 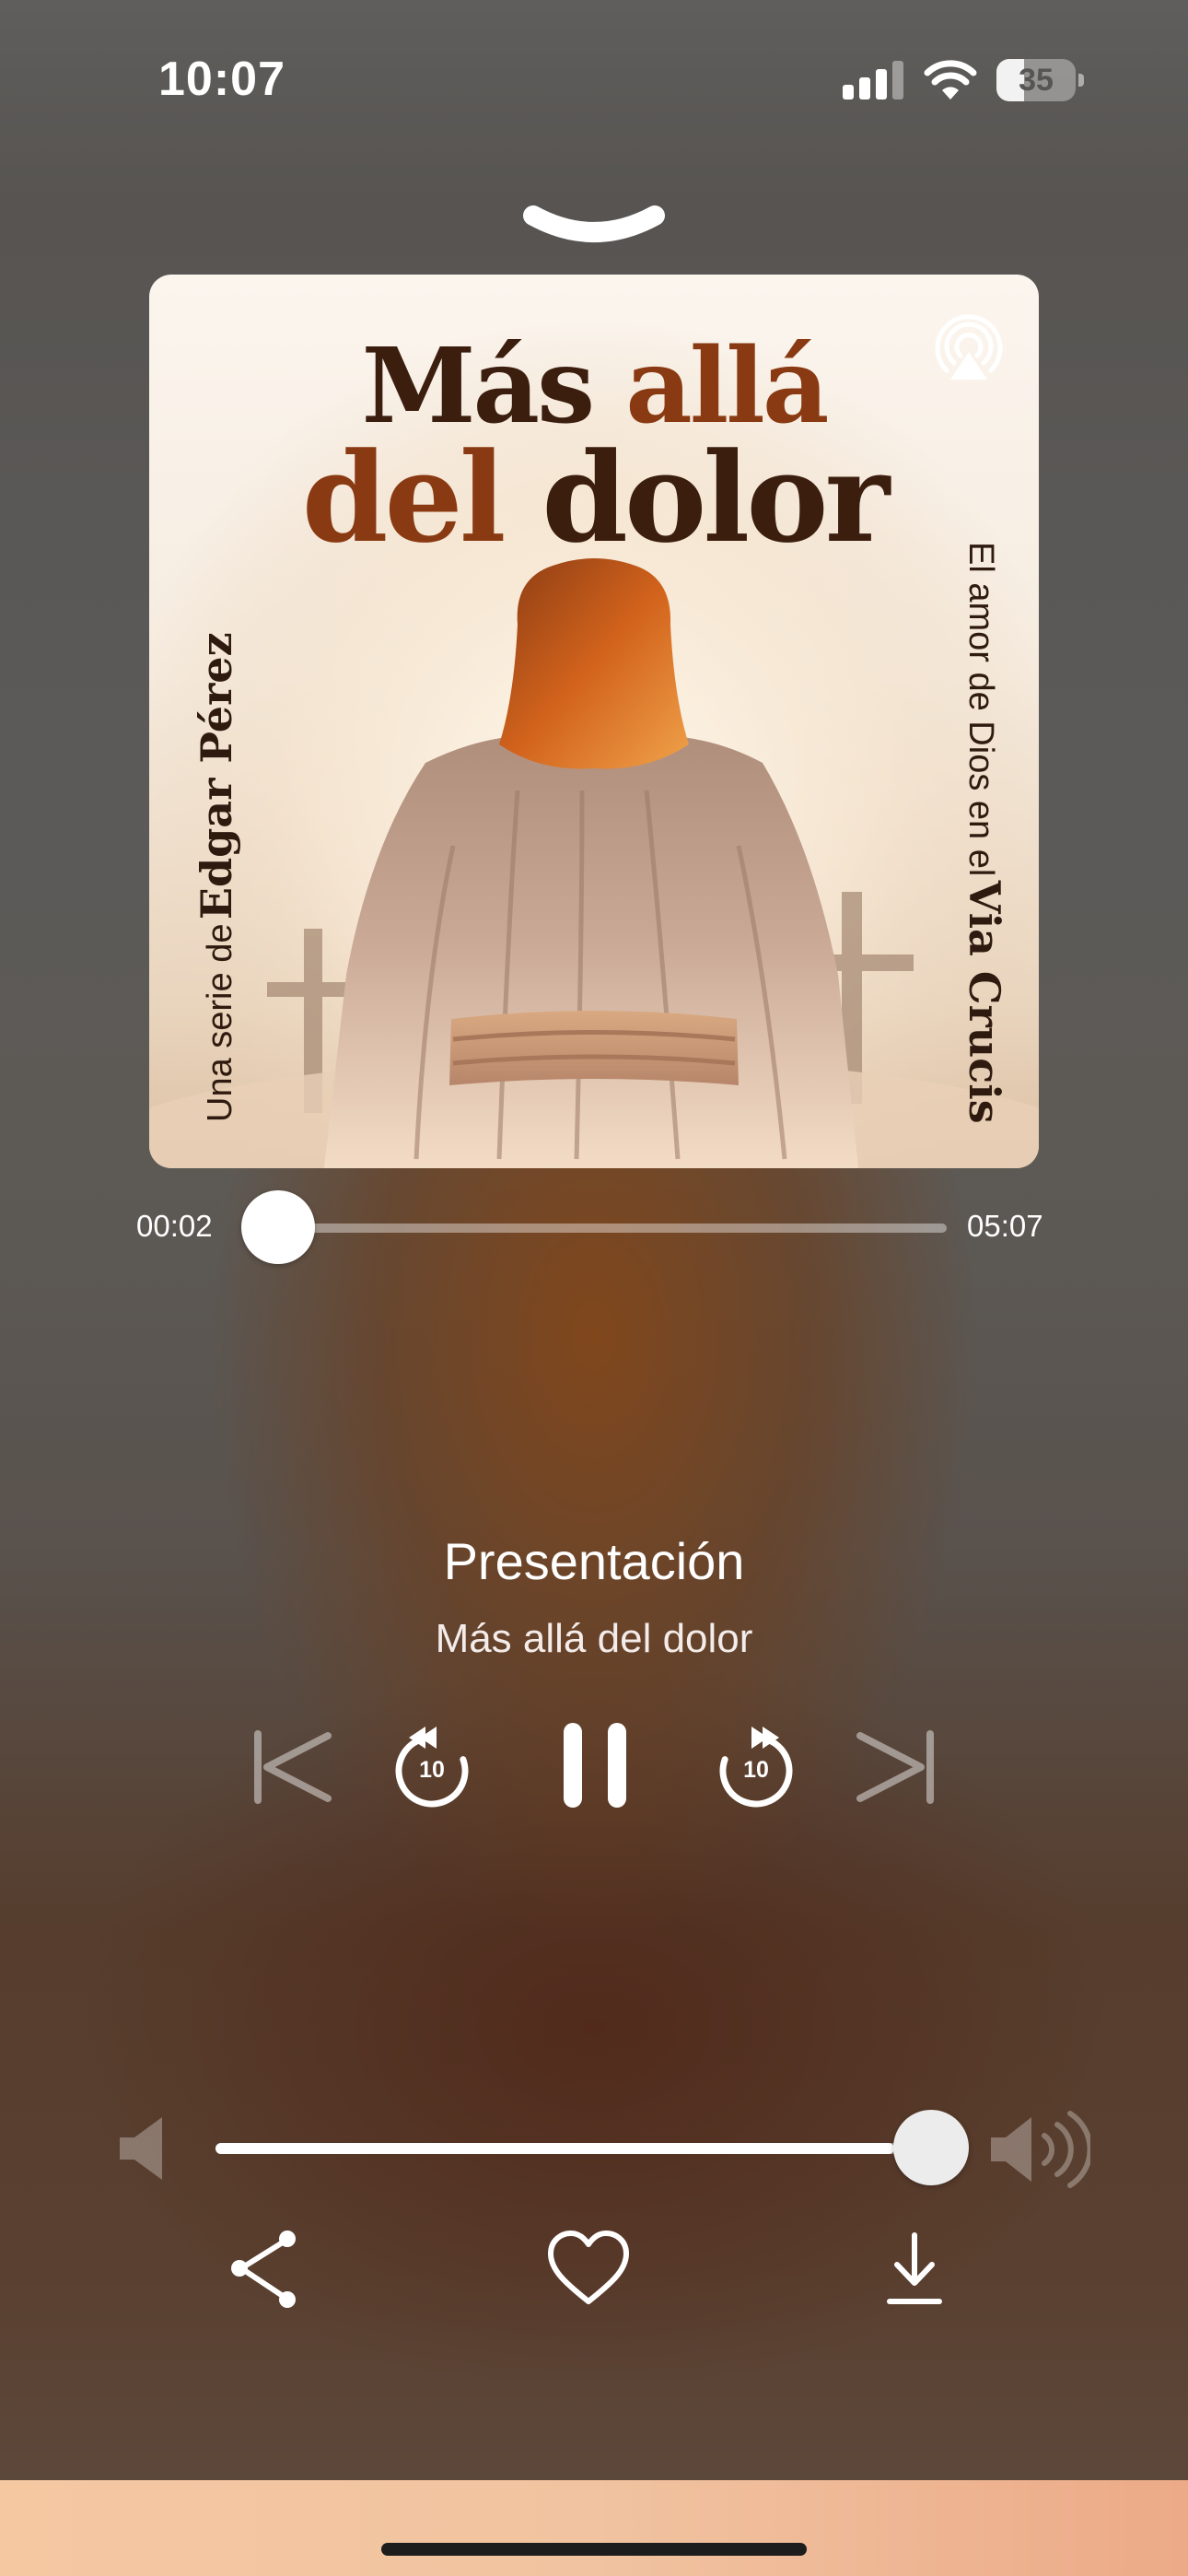 I want to click on next-button, so click(x=896, y=1767).